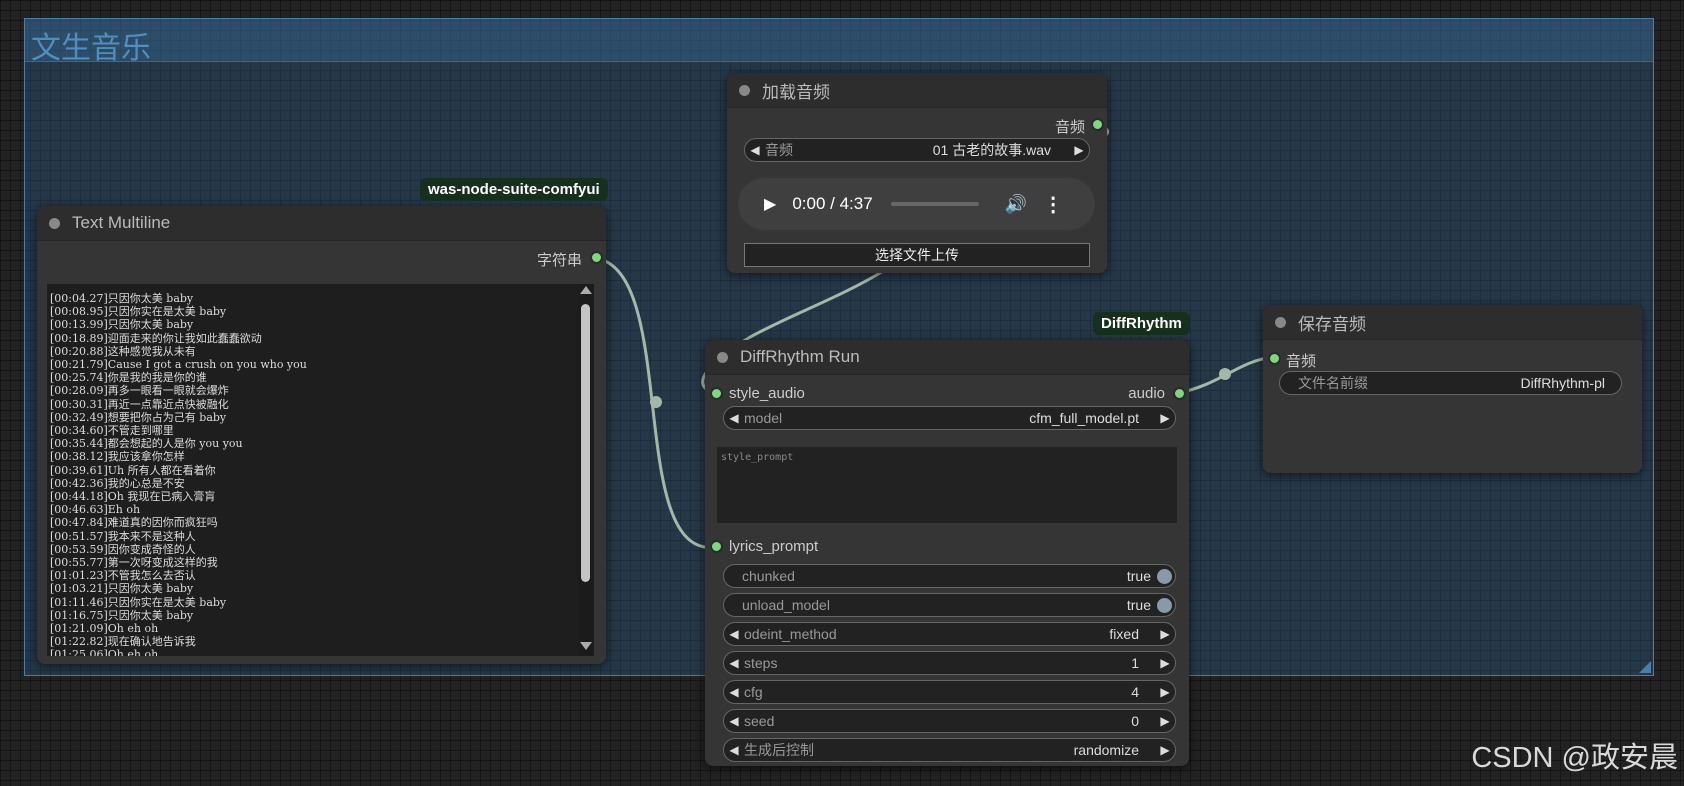 The image size is (1684, 786). What do you see at coordinates (1333, 383) in the screenshot?
I see `widget-label: 文件名前缀` at bounding box center [1333, 383].